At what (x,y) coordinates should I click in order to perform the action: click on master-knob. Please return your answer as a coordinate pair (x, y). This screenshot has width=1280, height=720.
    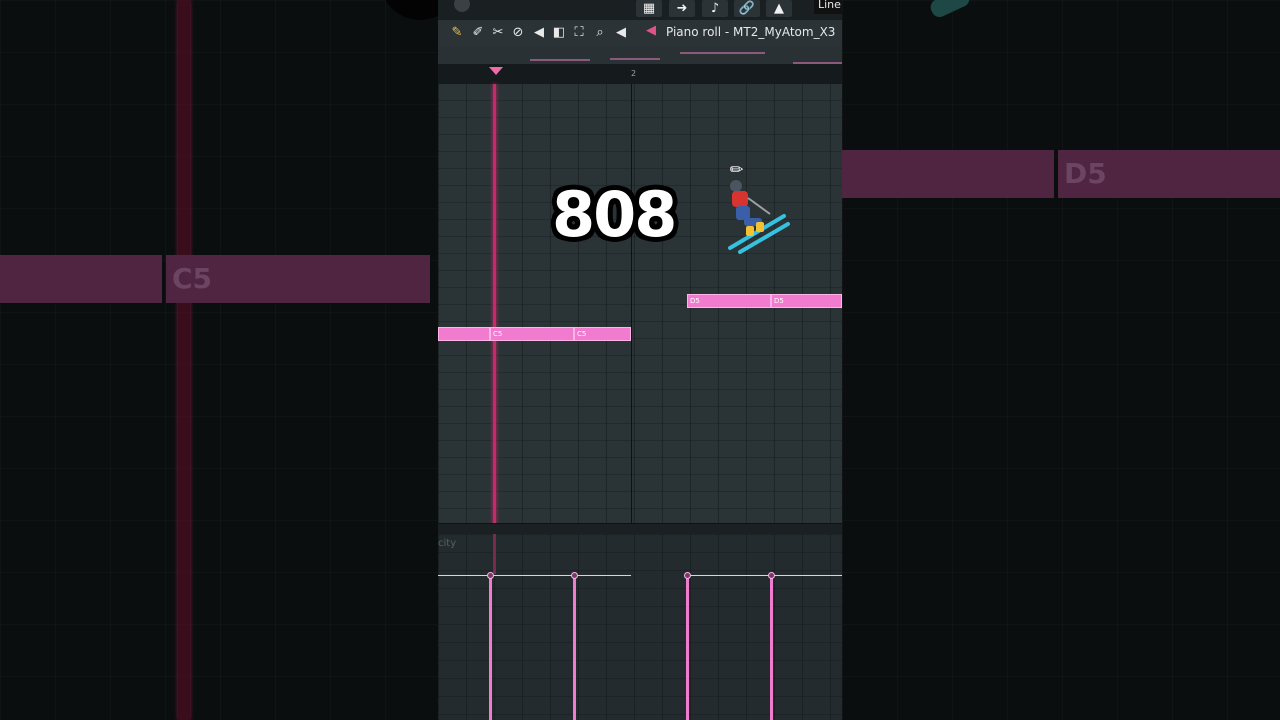
    Looking at the image, I should click on (462, 6).